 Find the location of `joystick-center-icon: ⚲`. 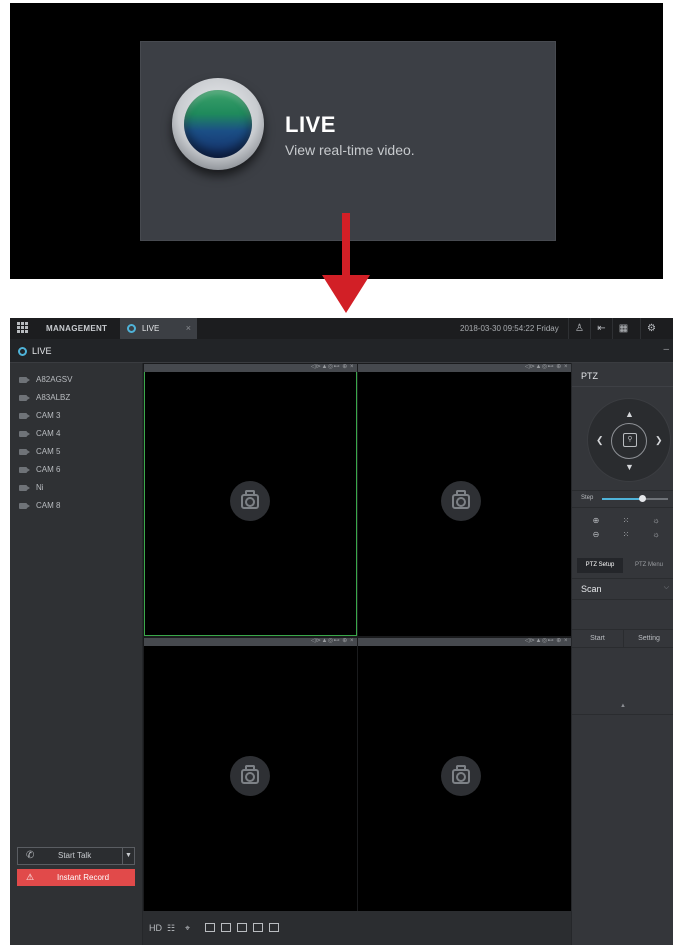

joystick-center-icon: ⚲ is located at coordinates (630, 440).